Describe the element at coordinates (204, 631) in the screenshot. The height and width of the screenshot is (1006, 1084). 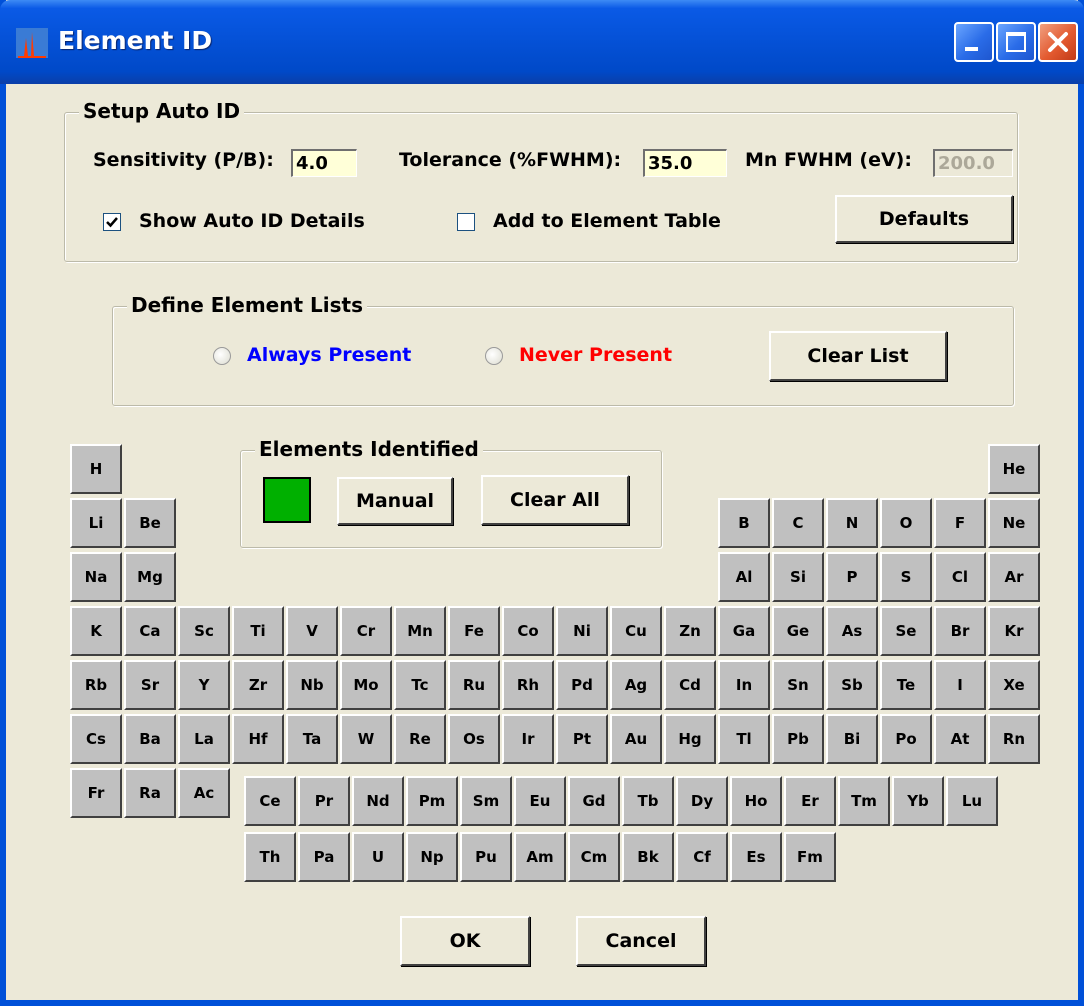
I see `element-button-sc: Sc` at that location.